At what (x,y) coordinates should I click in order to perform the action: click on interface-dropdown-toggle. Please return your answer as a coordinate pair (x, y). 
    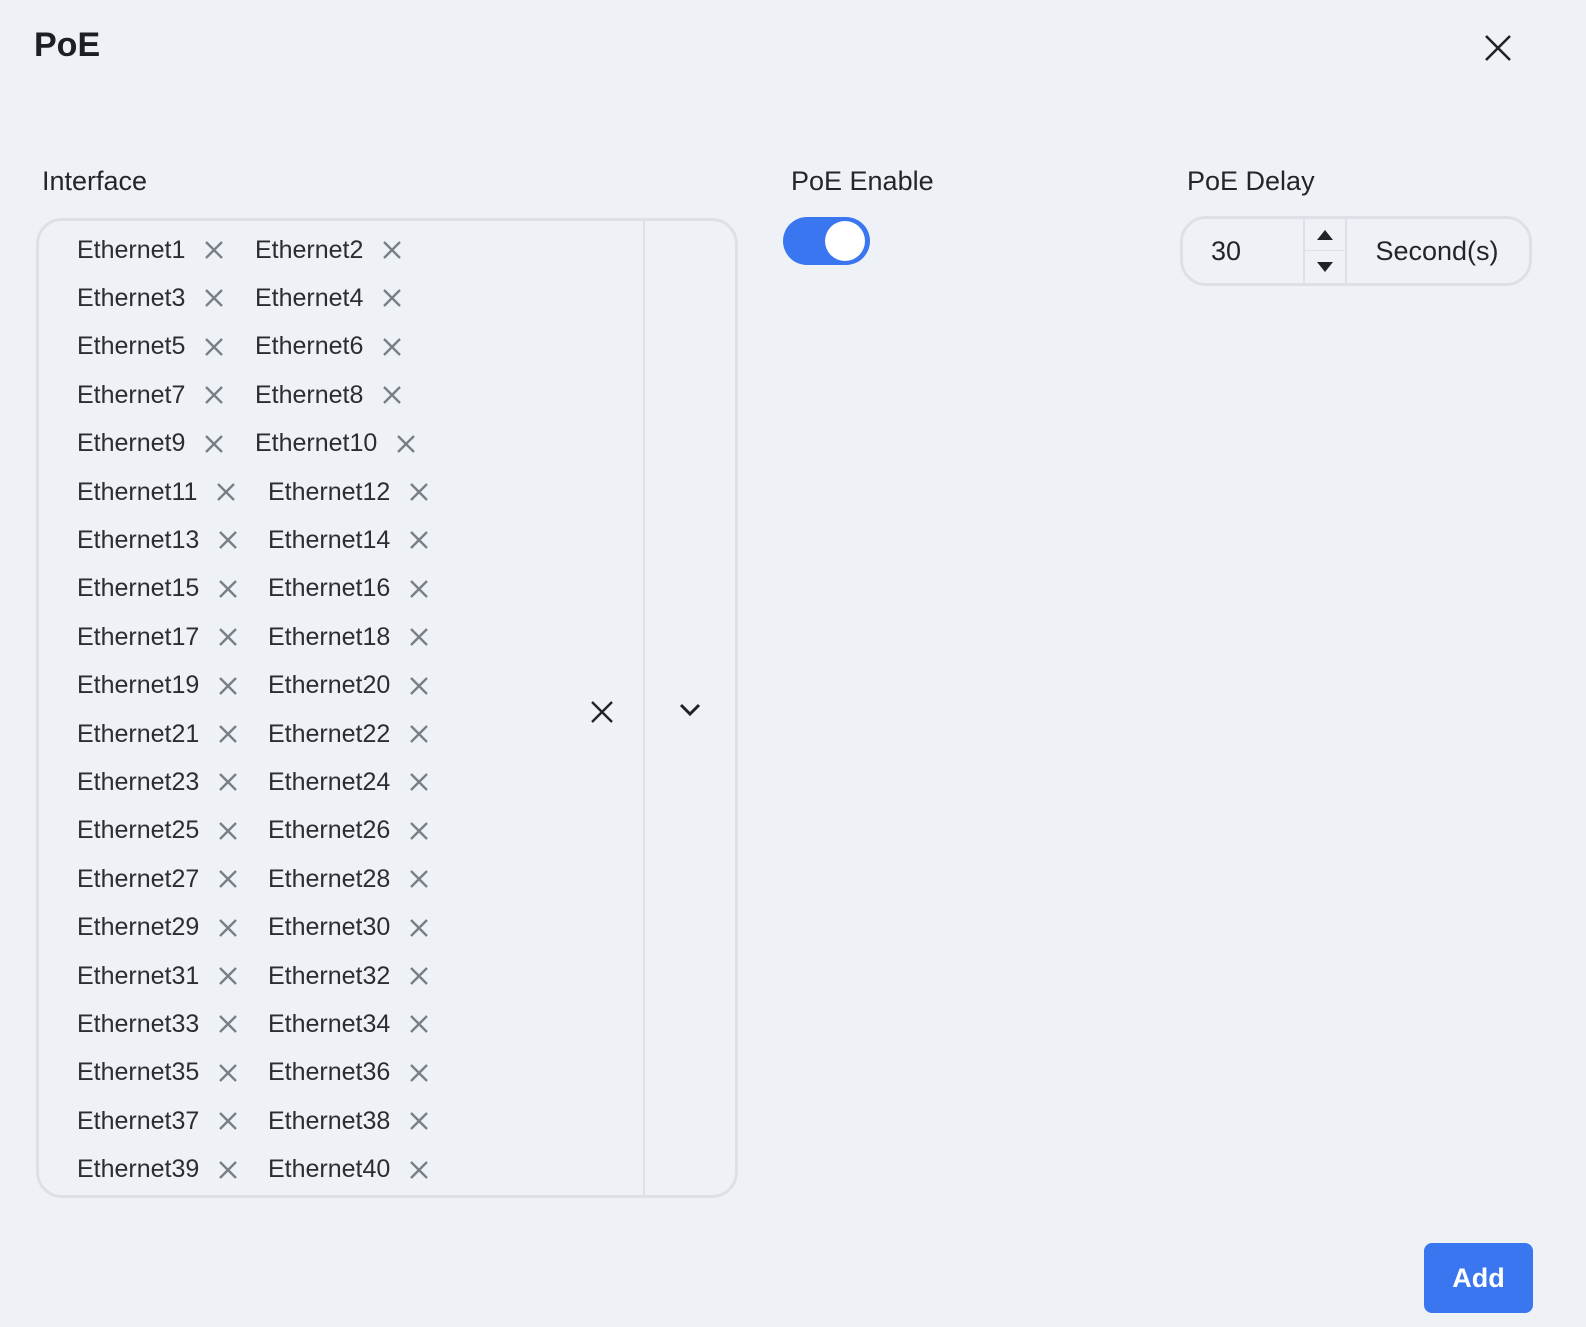
    Looking at the image, I should click on (690, 708).